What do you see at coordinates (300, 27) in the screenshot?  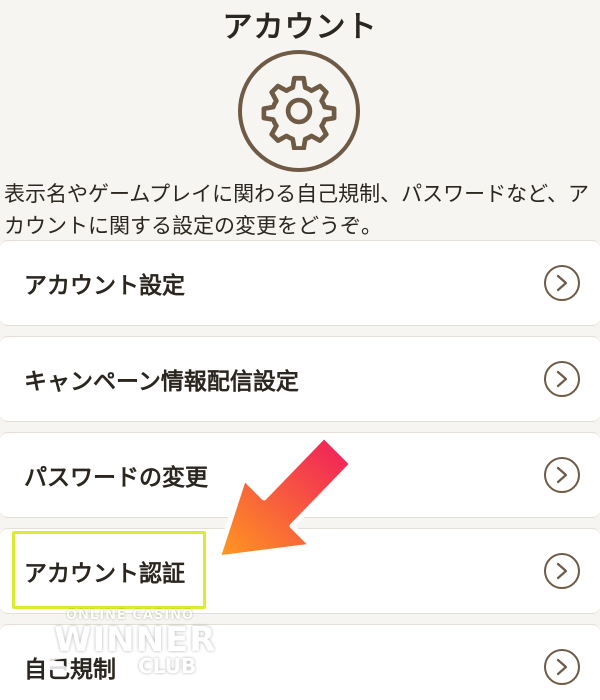 I see `page-title: アカウント` at bounding box center [300, 27].